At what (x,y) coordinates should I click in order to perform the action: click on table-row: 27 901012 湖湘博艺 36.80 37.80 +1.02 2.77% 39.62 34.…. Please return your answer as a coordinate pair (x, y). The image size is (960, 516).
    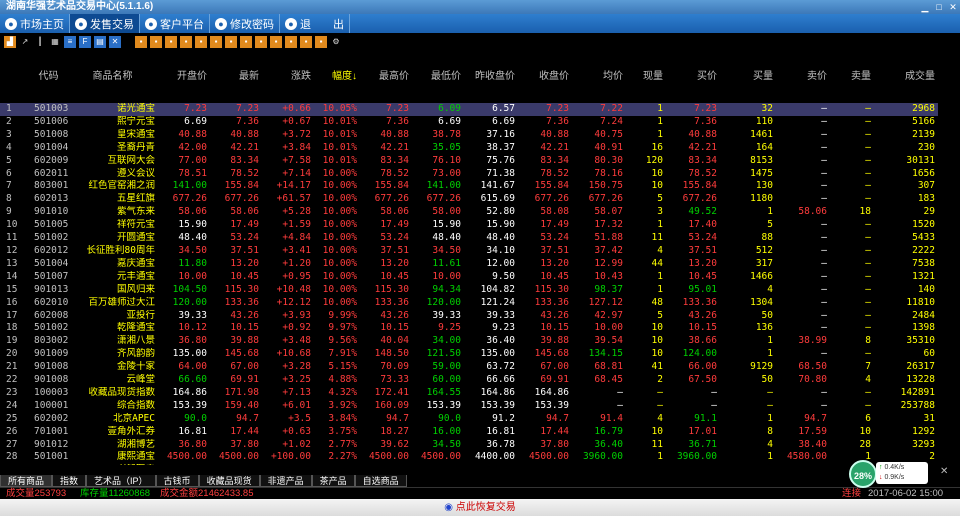
    Looking at the image, I should click on (474, 445).